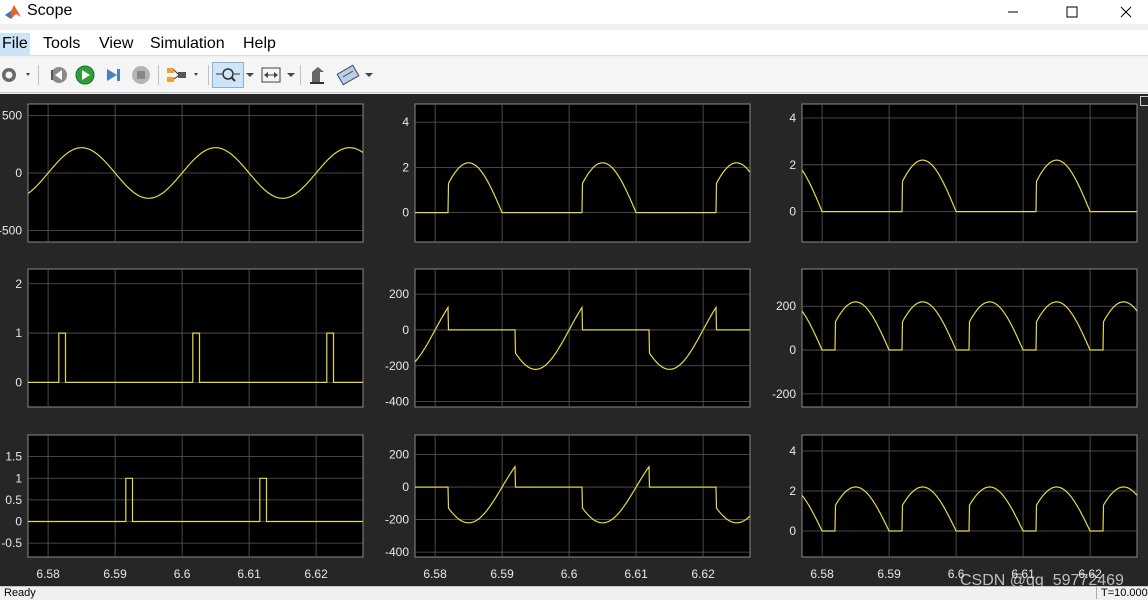 The image size is (1148, 600). What do you see at coordinates (11, 231) in the screenshot?
I see `y-tick-label: -500` at bounding box center [11, 231].